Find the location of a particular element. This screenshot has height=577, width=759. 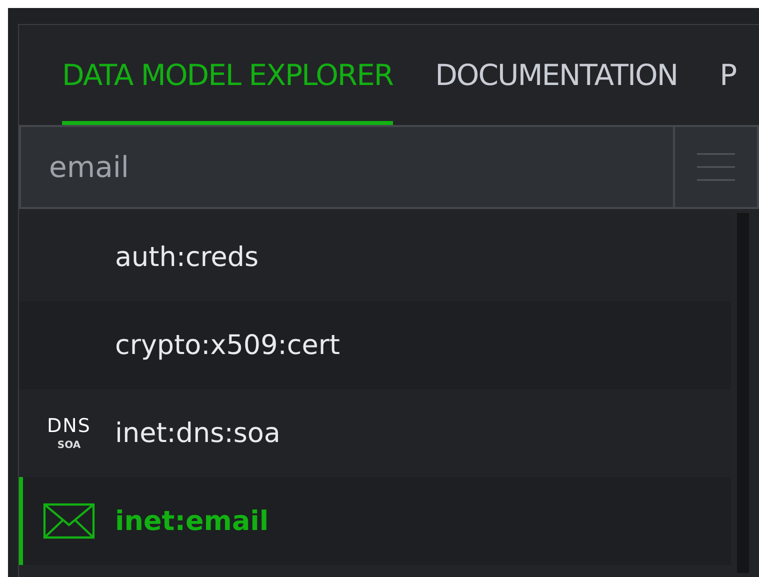

menu-button is located at coordinates (716, 167).